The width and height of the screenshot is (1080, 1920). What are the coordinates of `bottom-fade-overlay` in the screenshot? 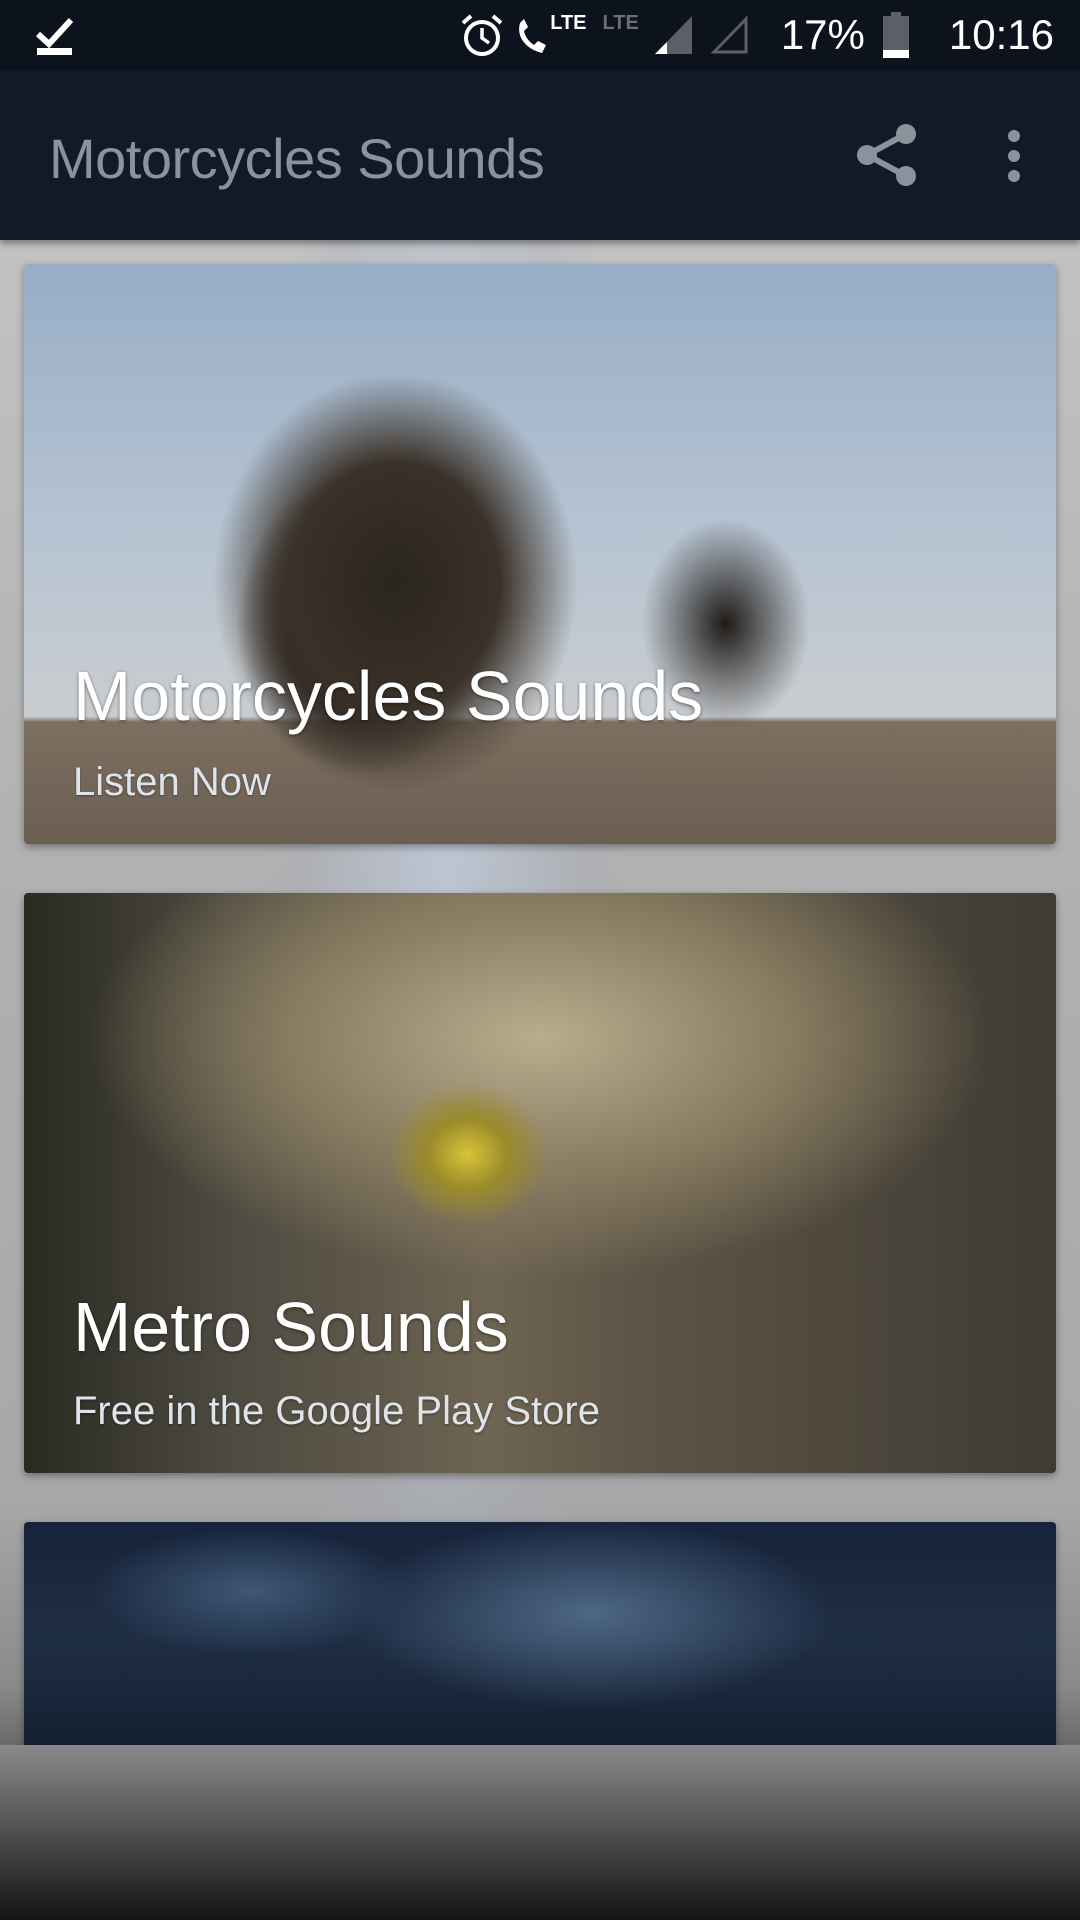 It's located at (540, 1832).